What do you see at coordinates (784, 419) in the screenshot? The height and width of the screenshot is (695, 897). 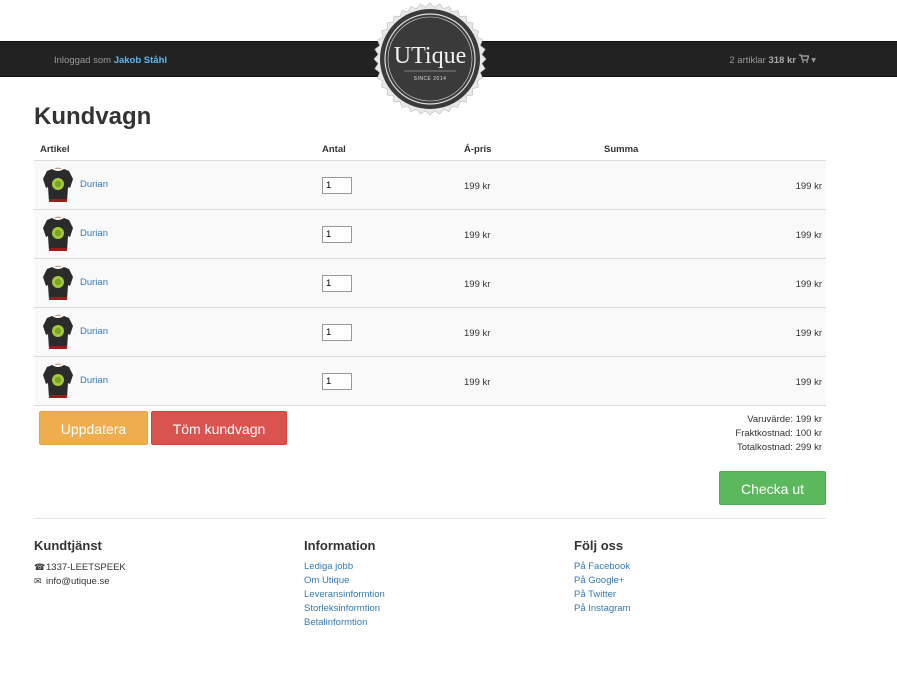 I see `goods-value: Varuvärde: 199 kr` at bounding box center [784, 419].